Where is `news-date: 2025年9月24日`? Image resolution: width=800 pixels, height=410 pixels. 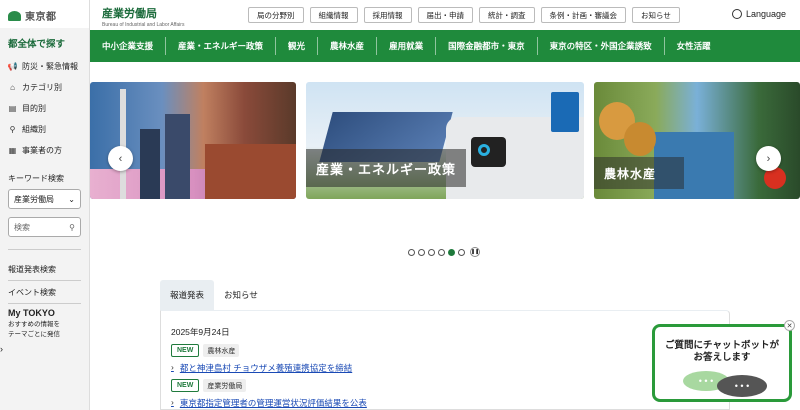 news-date: 2025年9月24日 is located at coordinates (200, 332).